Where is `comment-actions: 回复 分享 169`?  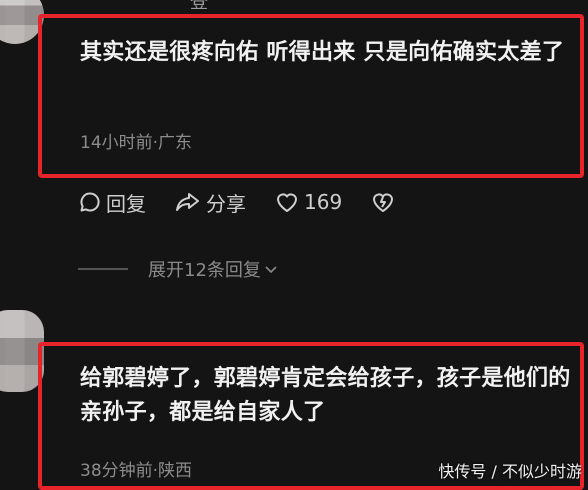 comment-actions: 回复 分享 169 is located at coordinates (253, 202).